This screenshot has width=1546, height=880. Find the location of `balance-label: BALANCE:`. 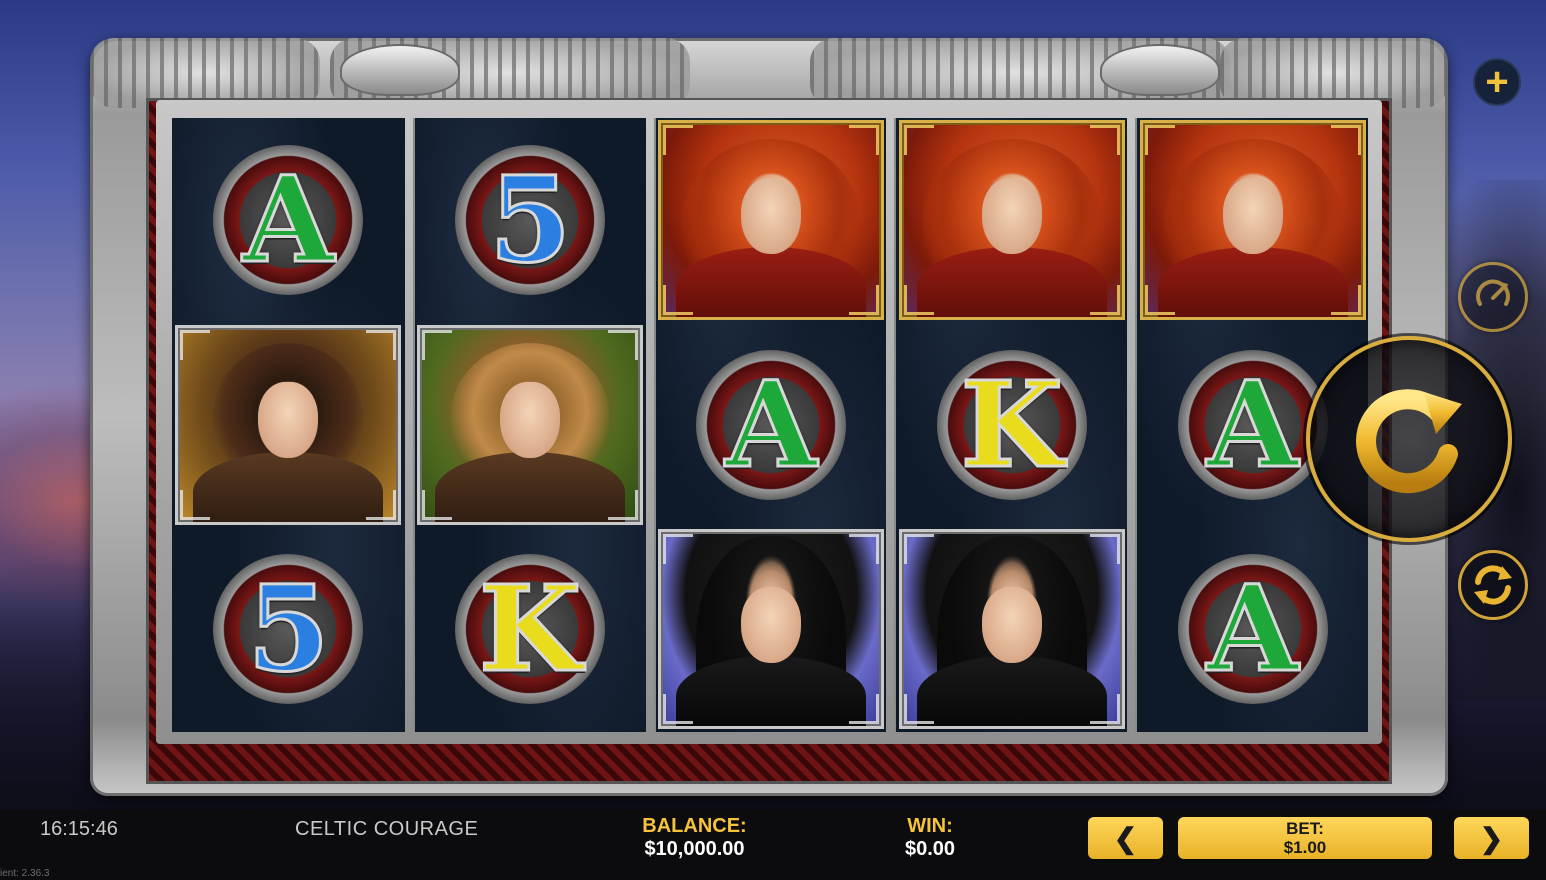

balance-label: BALANCE: is located at coordinates (694, 826).